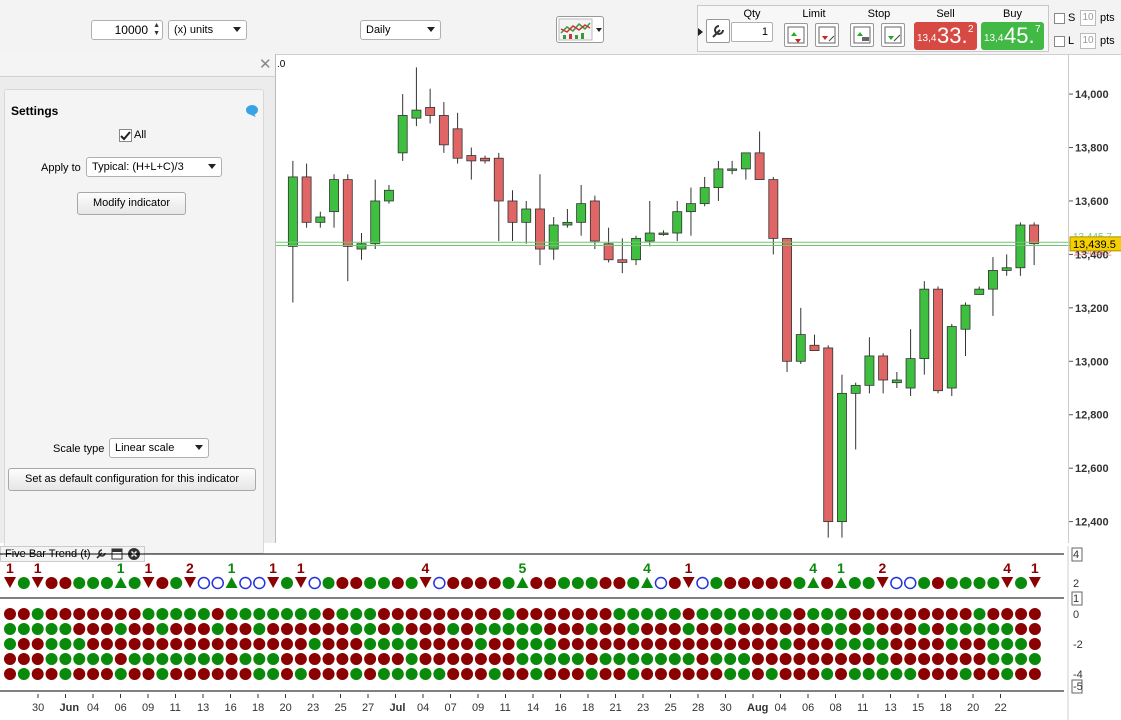 The width and height of the screenshot is (1121, 720). I want to click on signal-count-label: 4, so click(426, 568).